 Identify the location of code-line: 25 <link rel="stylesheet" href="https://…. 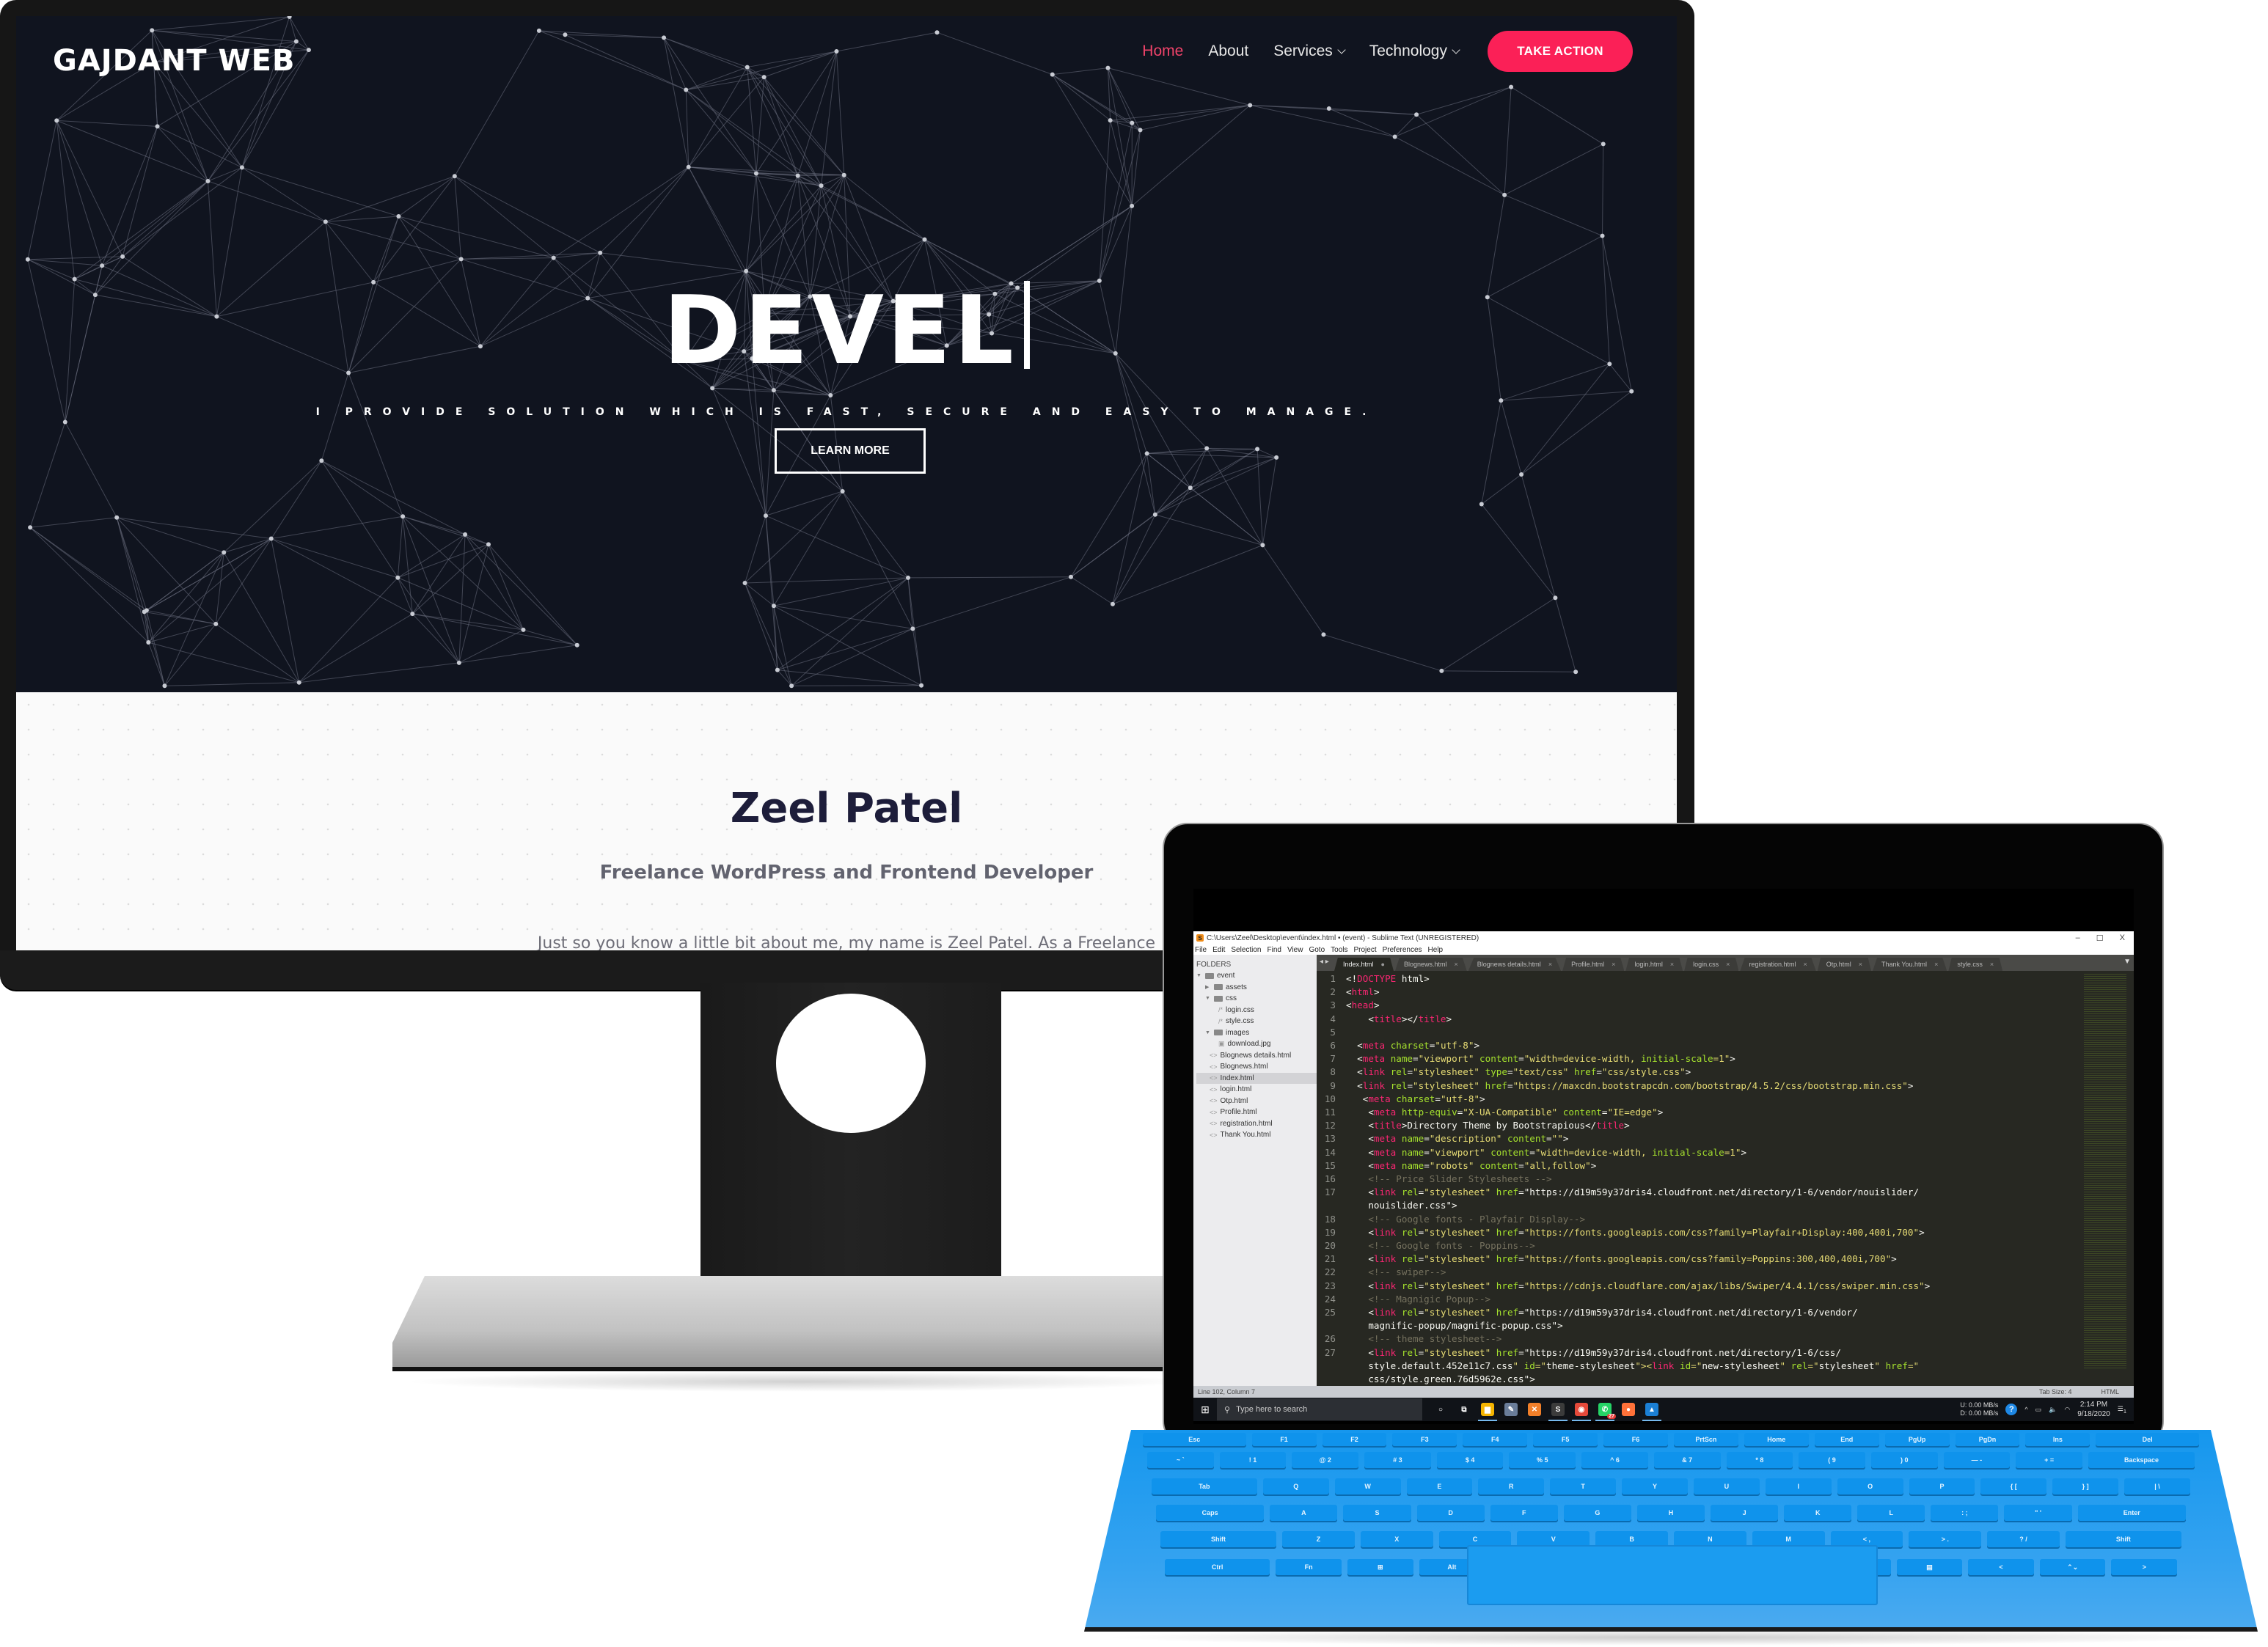
(1726, 1312).